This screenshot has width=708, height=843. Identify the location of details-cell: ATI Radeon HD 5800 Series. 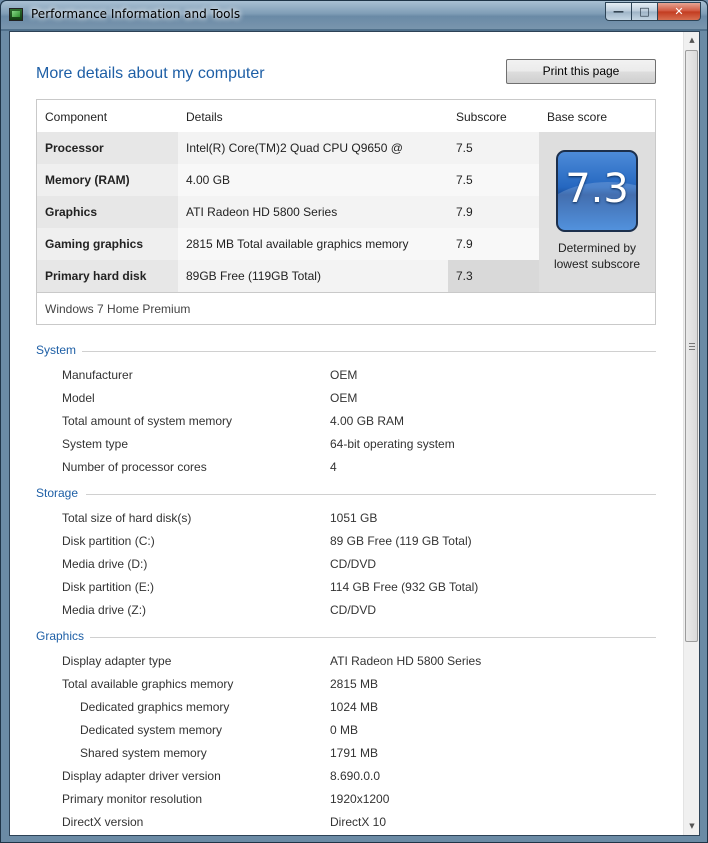
(313, 212).